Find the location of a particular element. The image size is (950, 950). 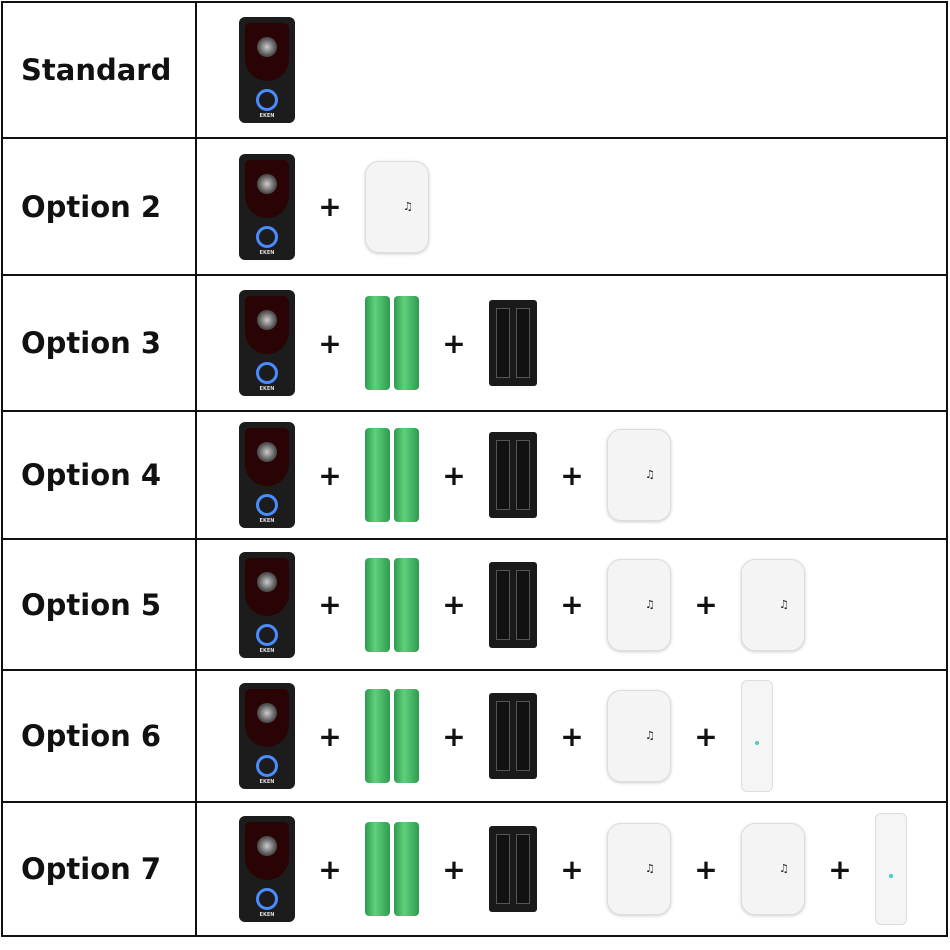

option-label: Option 2 is located at coordinates (99, 206).